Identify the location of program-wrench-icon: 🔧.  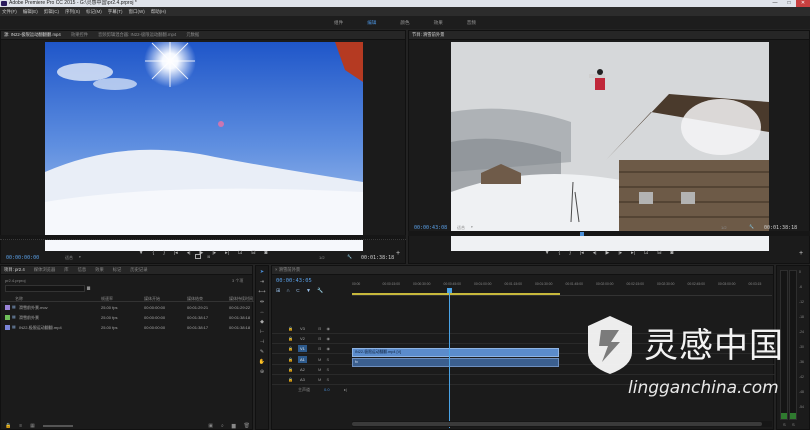
(751, 226).